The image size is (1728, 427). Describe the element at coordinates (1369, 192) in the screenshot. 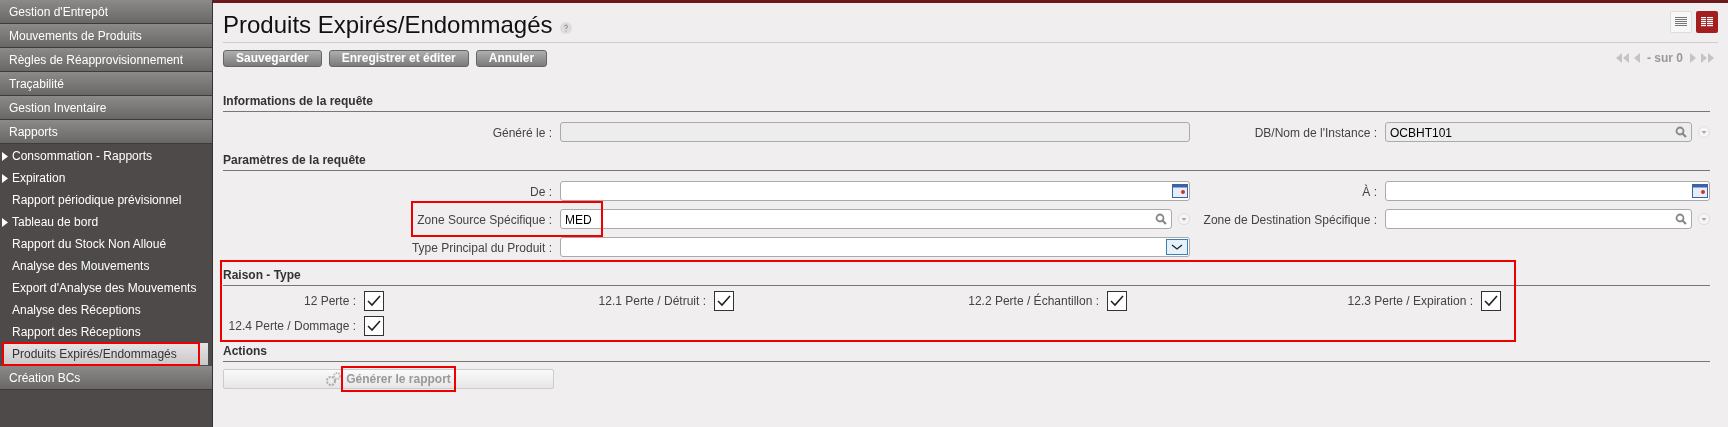

I see `field-label: À :` at that location.